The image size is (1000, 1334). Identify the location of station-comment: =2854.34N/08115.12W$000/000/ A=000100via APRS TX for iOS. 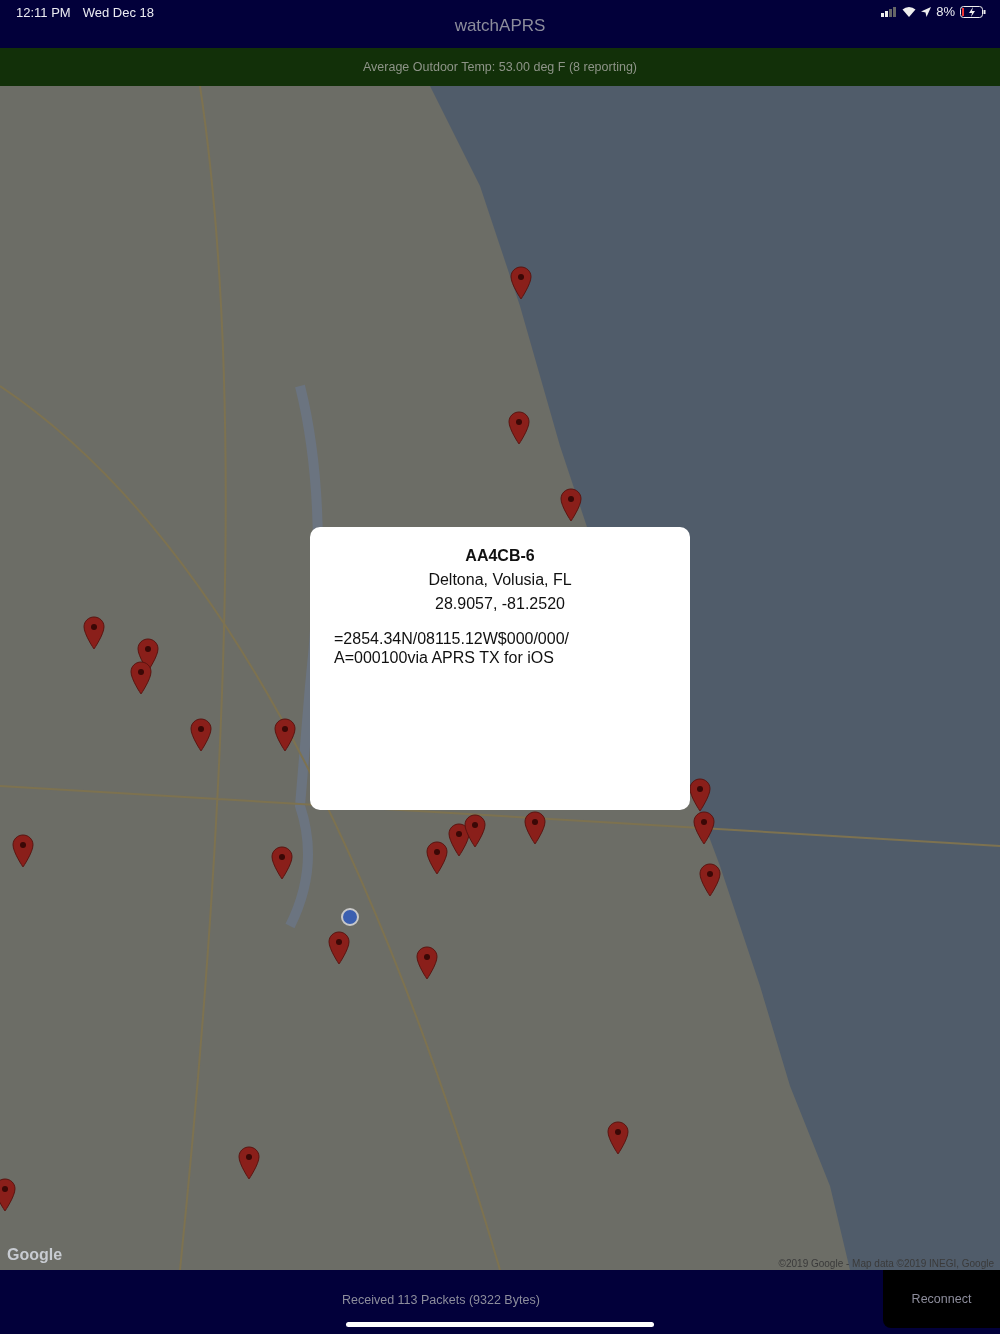
(452, 648).